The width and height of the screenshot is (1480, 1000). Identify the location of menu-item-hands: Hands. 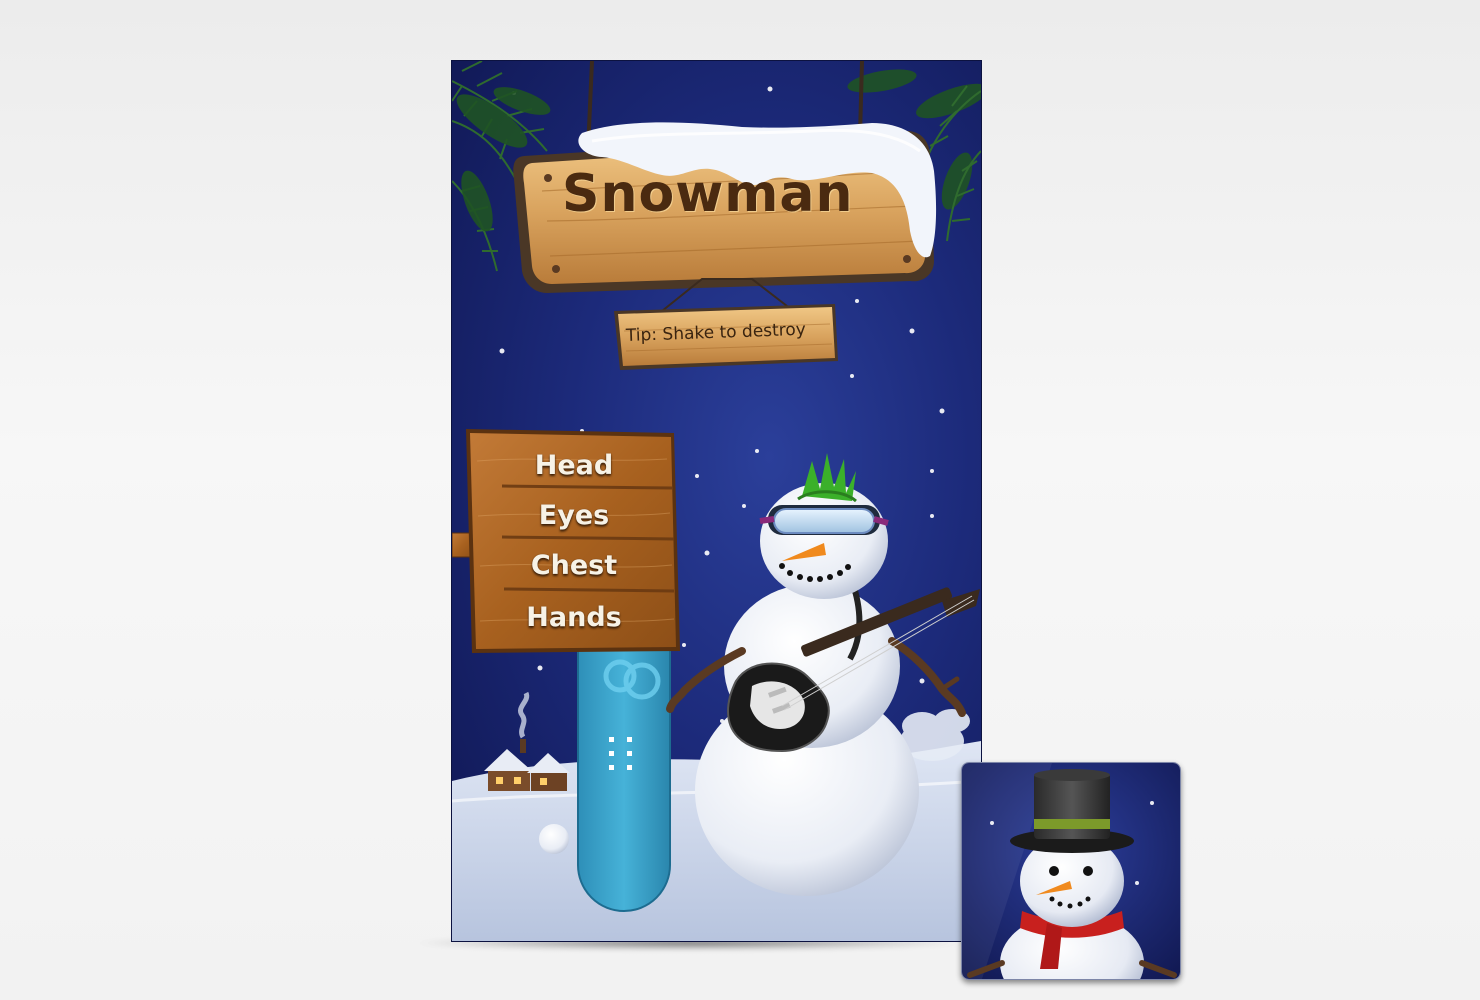
(574, 617).